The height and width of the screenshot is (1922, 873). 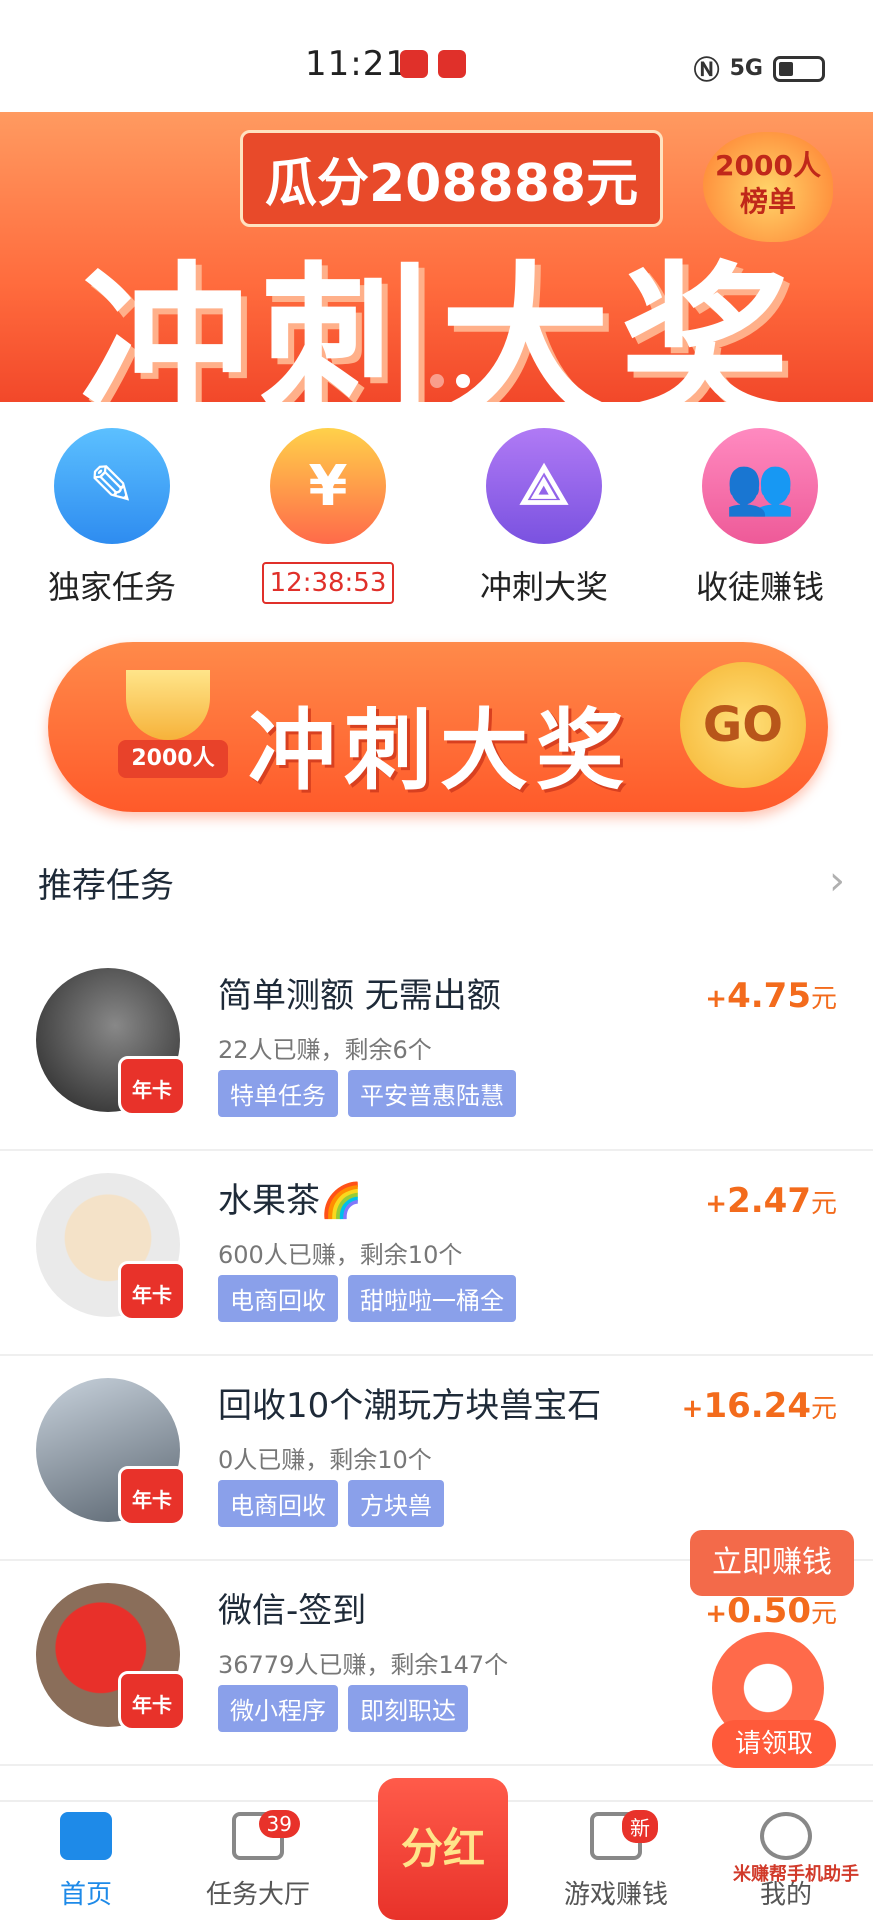 I want to click on quick-item-label: 收徒赚钱, so click(x=759, y=587).